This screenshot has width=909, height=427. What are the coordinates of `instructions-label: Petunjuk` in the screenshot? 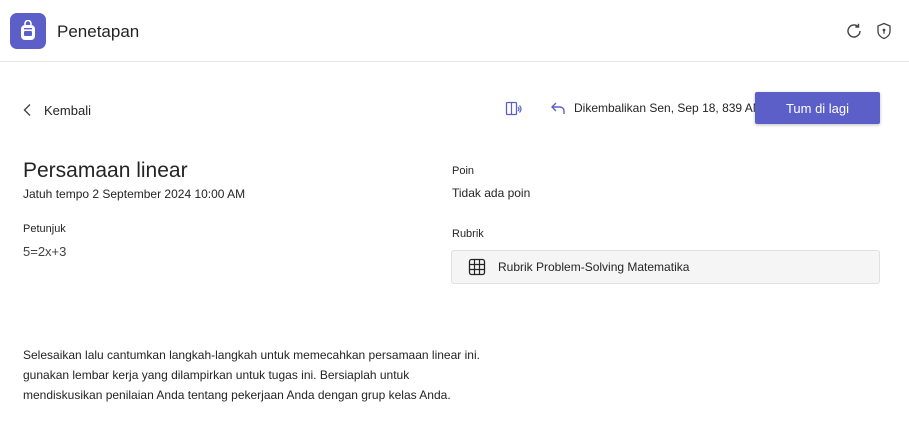 It's located at (44, 229).